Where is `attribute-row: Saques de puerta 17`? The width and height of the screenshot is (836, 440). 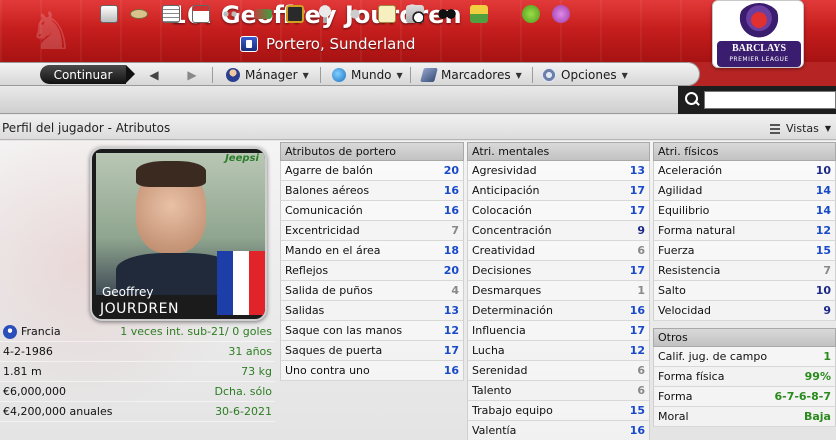 attribute-row: Saques de puerta 17 is located at coordinates (372, 351).